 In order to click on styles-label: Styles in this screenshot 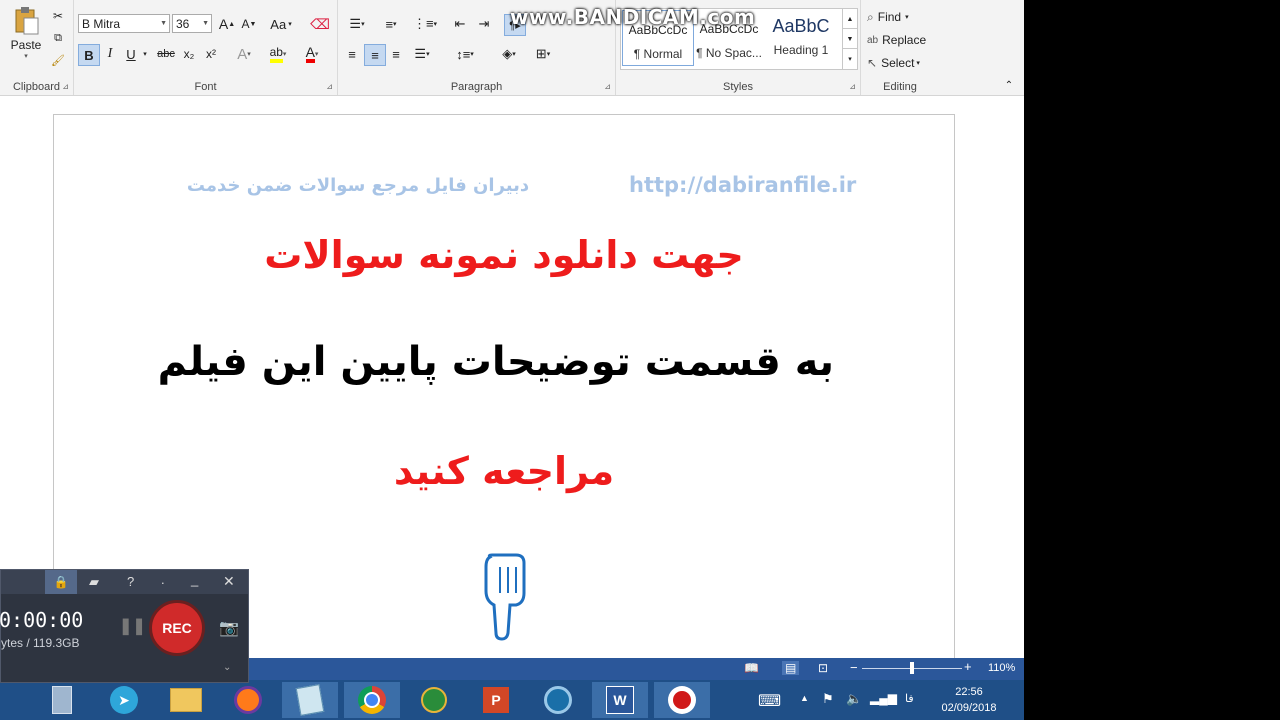, I will do `click(738, 87)`.